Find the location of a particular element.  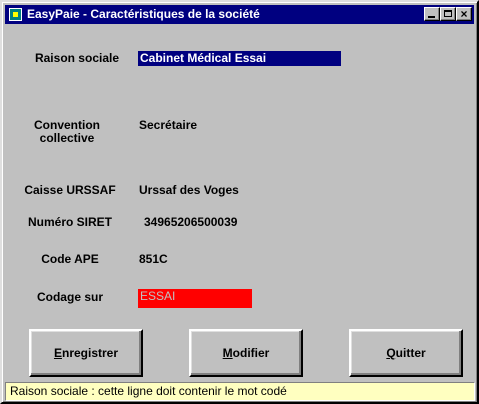

codage-sur-field: ESSAI is located at coordinates (195, 298).